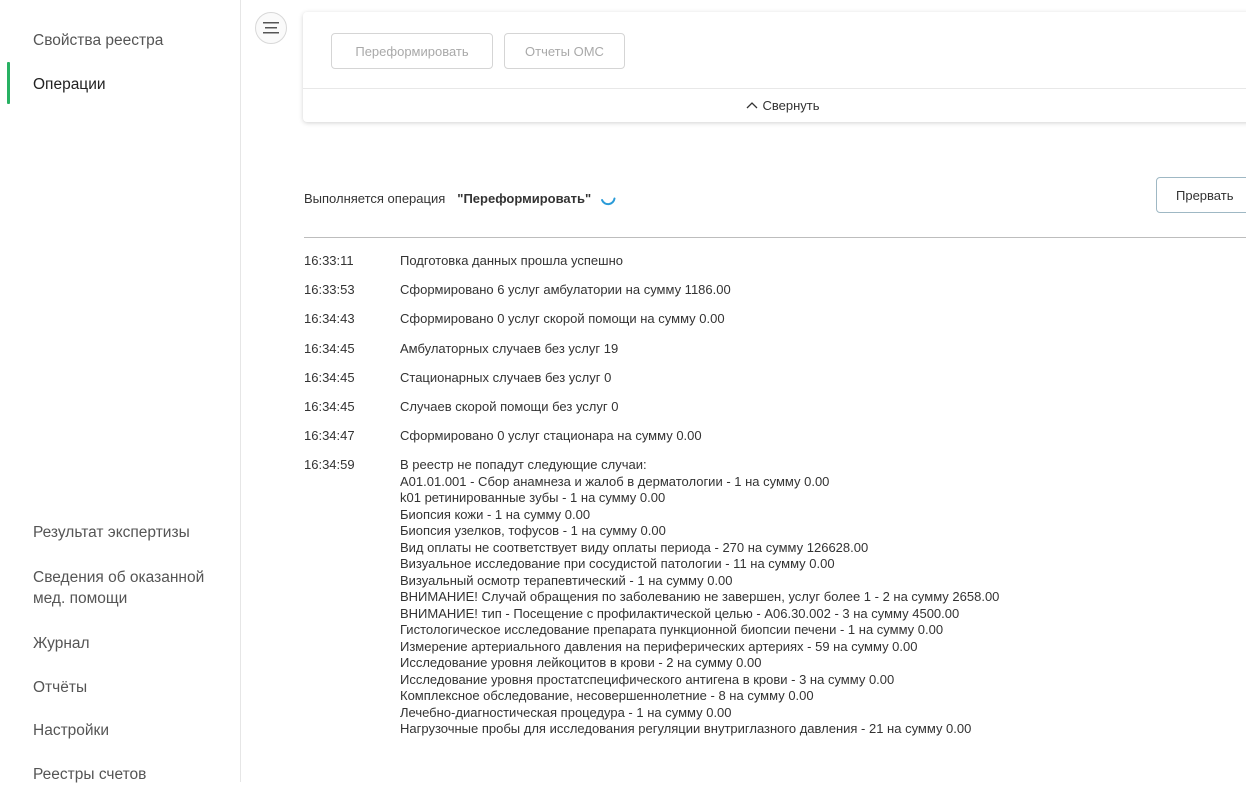  What do you see at coordinates (506, 377) in the screenshot?
I see `log-message: Стационарных случаев без услуг 0` at bounding box center [506, 377].